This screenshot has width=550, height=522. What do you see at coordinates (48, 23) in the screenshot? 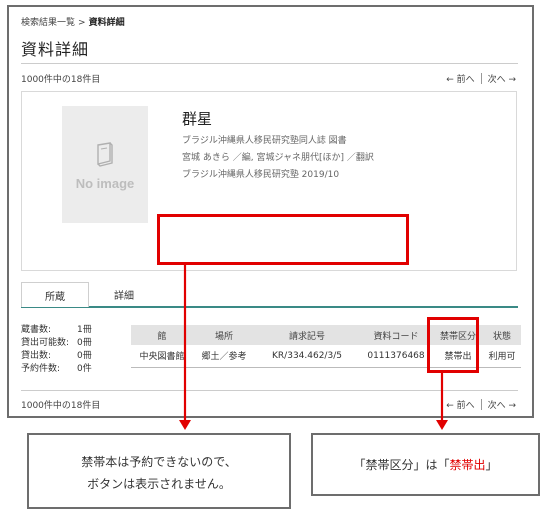
I see `breadcrumb-link-search-results: 検索結果一覧` at bounding box center [48, 23].